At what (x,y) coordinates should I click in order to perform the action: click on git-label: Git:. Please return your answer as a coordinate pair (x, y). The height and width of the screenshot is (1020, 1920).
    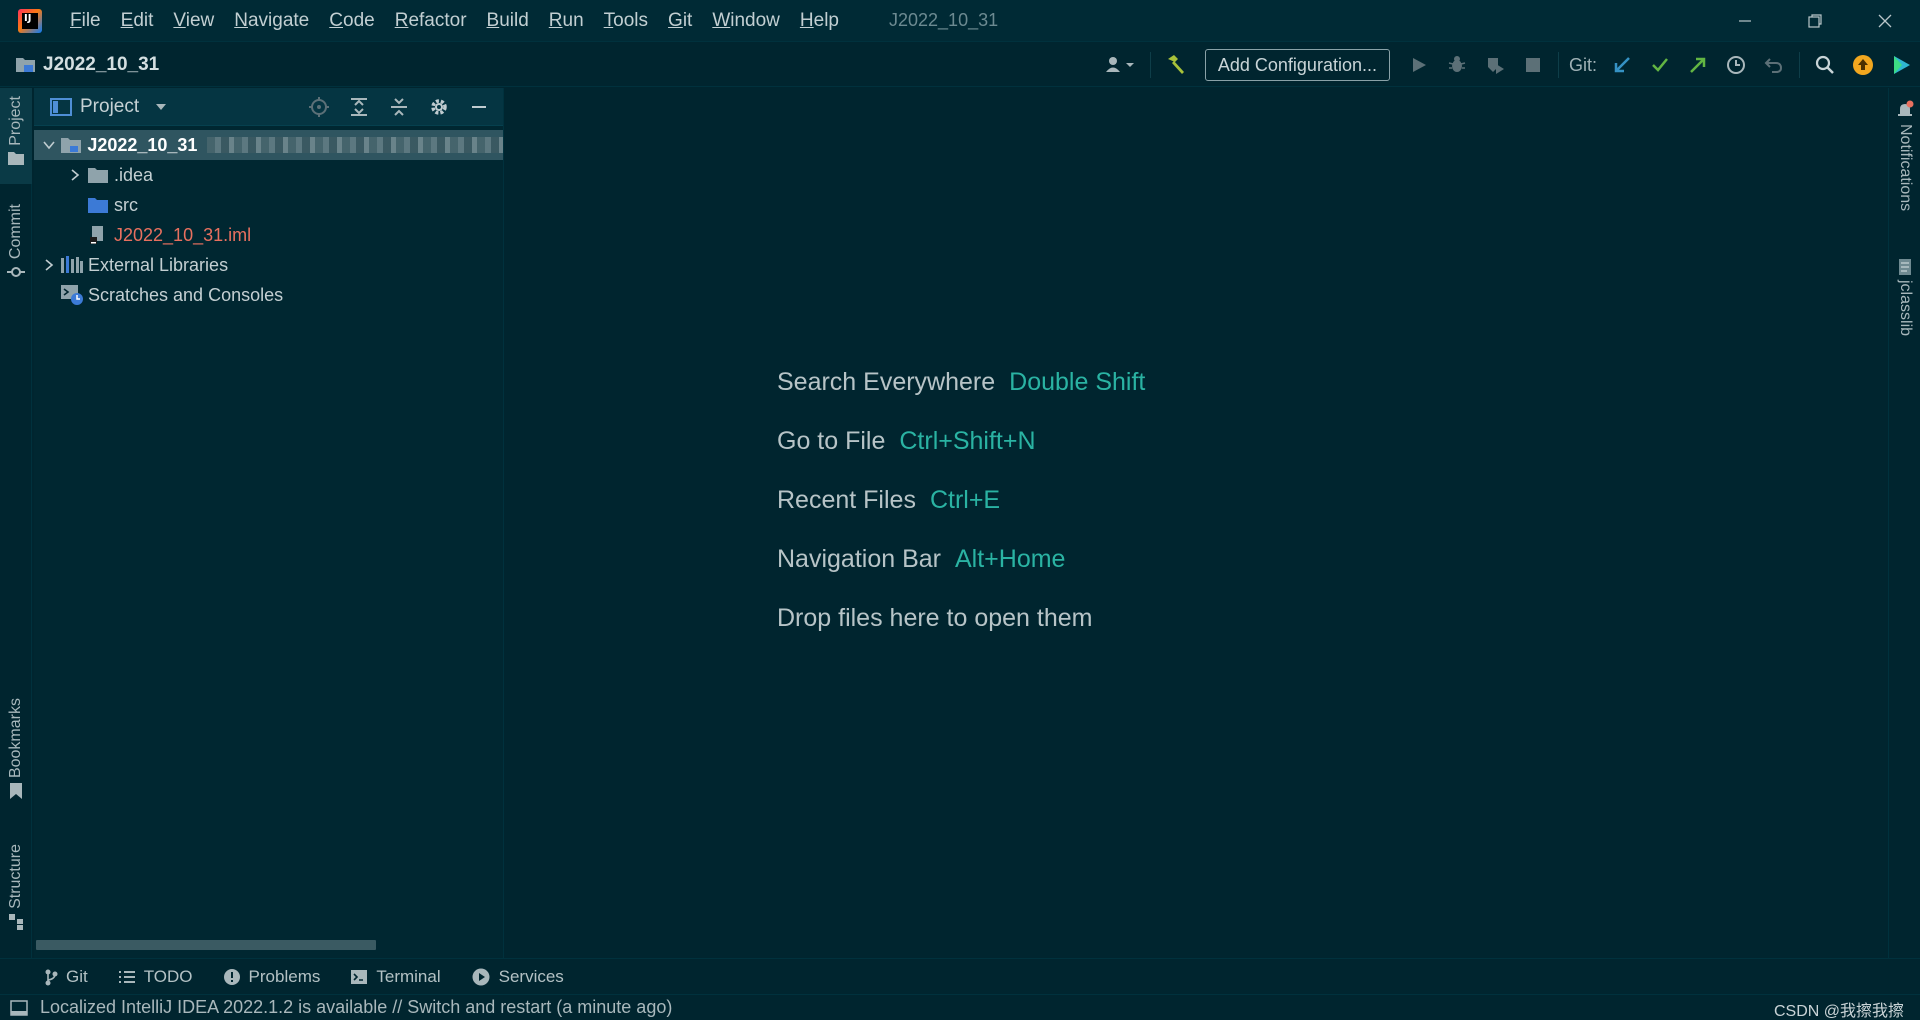
    Looking at the image, I should click on (1582, 64).